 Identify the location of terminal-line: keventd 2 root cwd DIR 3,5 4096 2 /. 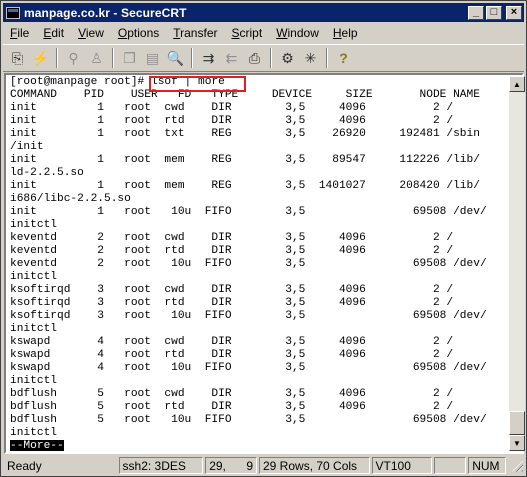
(232, 238).